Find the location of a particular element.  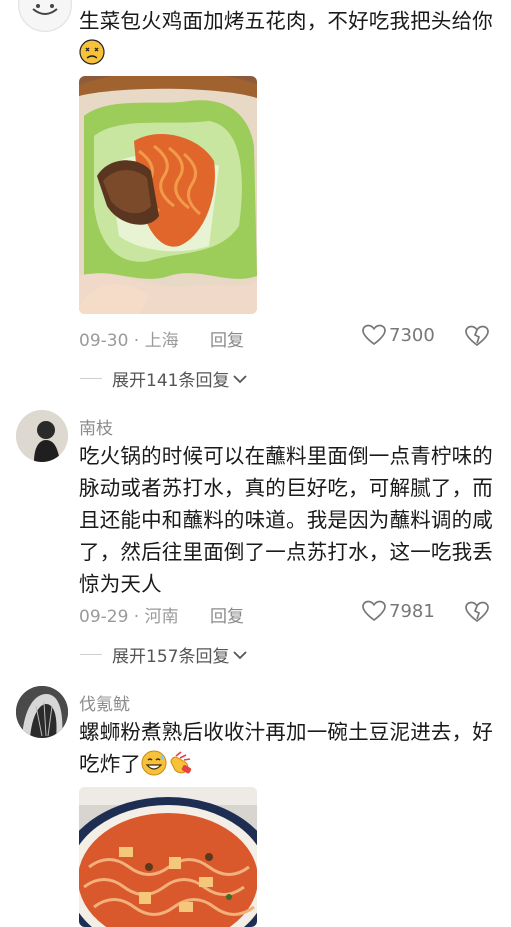

expand-replies-label: 展开157条回复 is located at coordinates (171, 657).